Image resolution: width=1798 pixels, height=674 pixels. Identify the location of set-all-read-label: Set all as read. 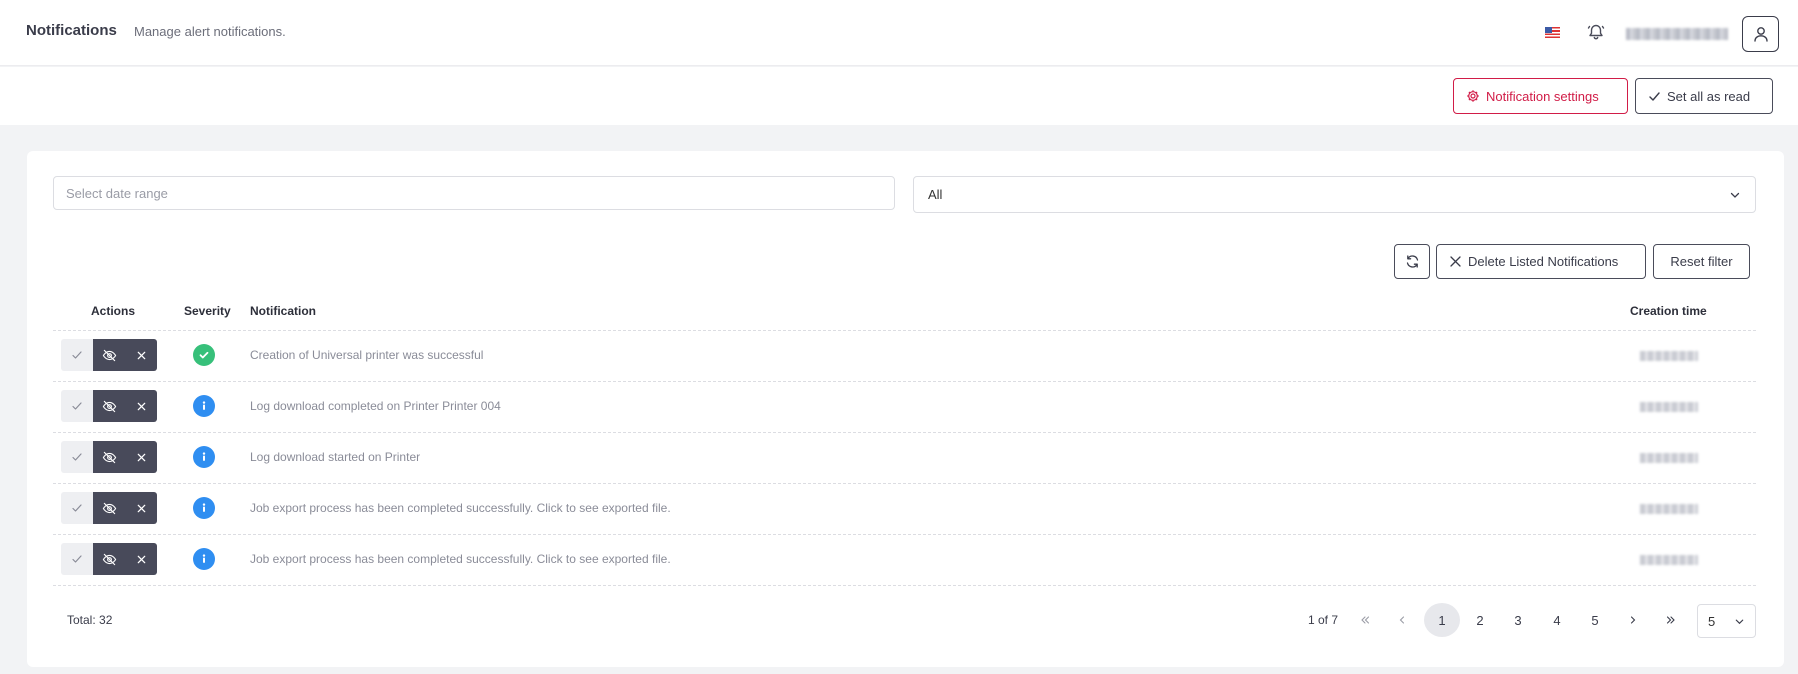
(1709, 96).